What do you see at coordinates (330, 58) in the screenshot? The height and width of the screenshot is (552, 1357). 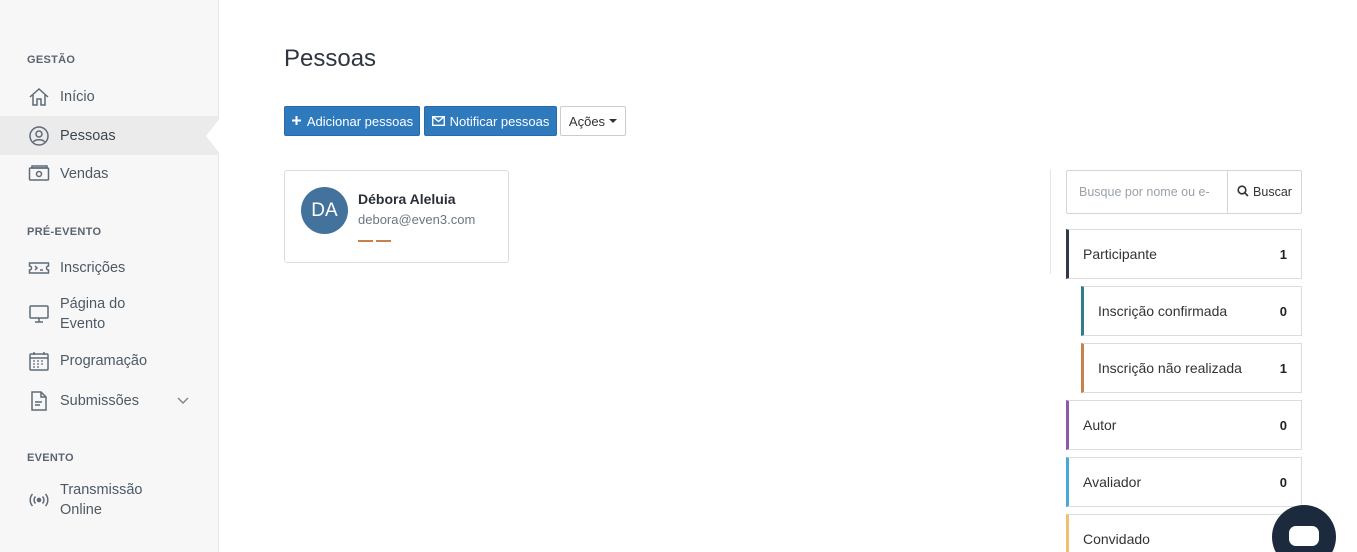 I see `page-title: Pessoas` at bounding box center [330, 58].